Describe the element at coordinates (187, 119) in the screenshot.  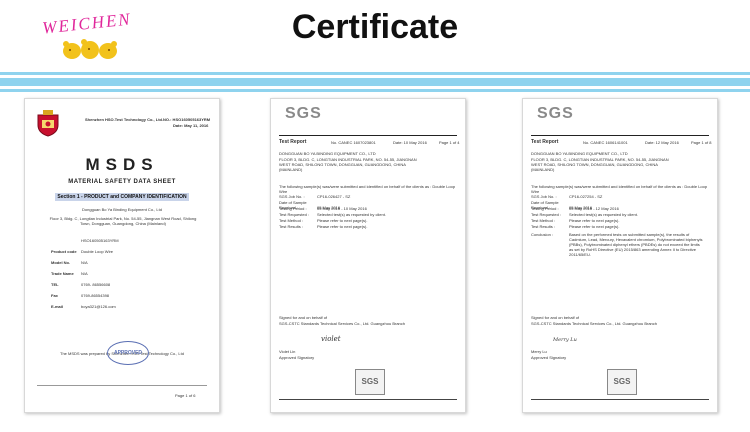
I see `report-number: NO.: HSO160505163YRM` at that location.